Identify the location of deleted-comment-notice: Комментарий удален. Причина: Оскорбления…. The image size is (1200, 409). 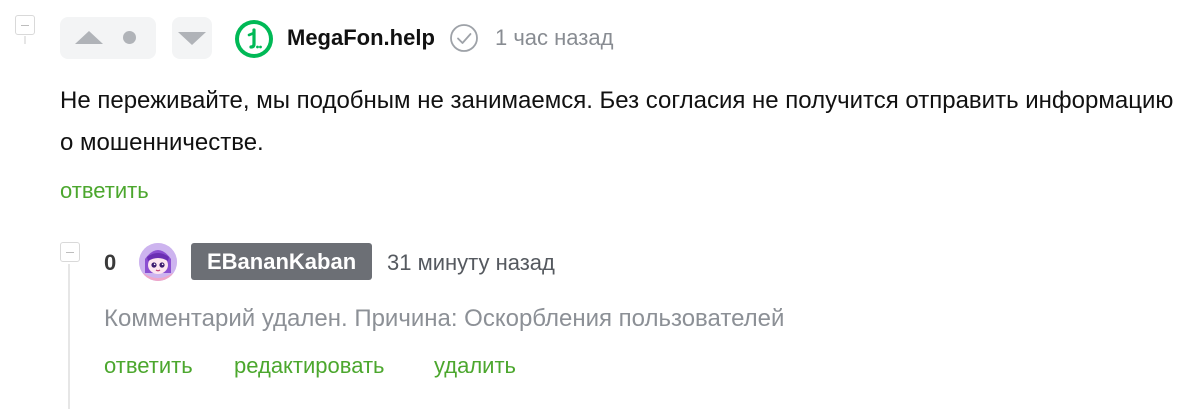
(444, 318).